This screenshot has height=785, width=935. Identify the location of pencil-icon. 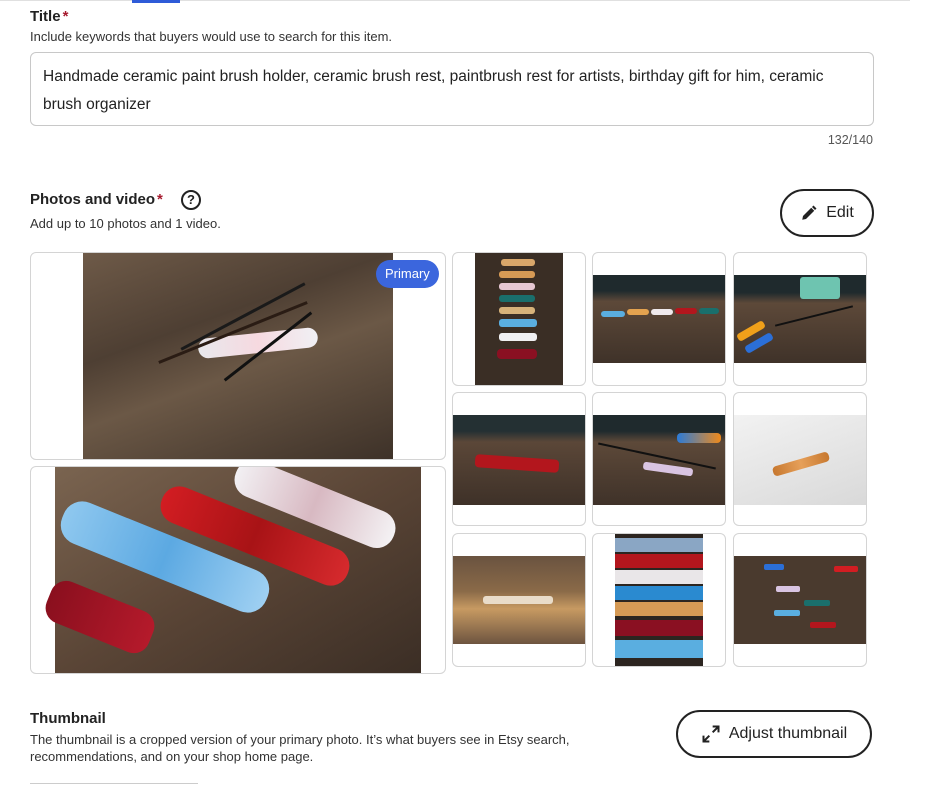
(809, 212).